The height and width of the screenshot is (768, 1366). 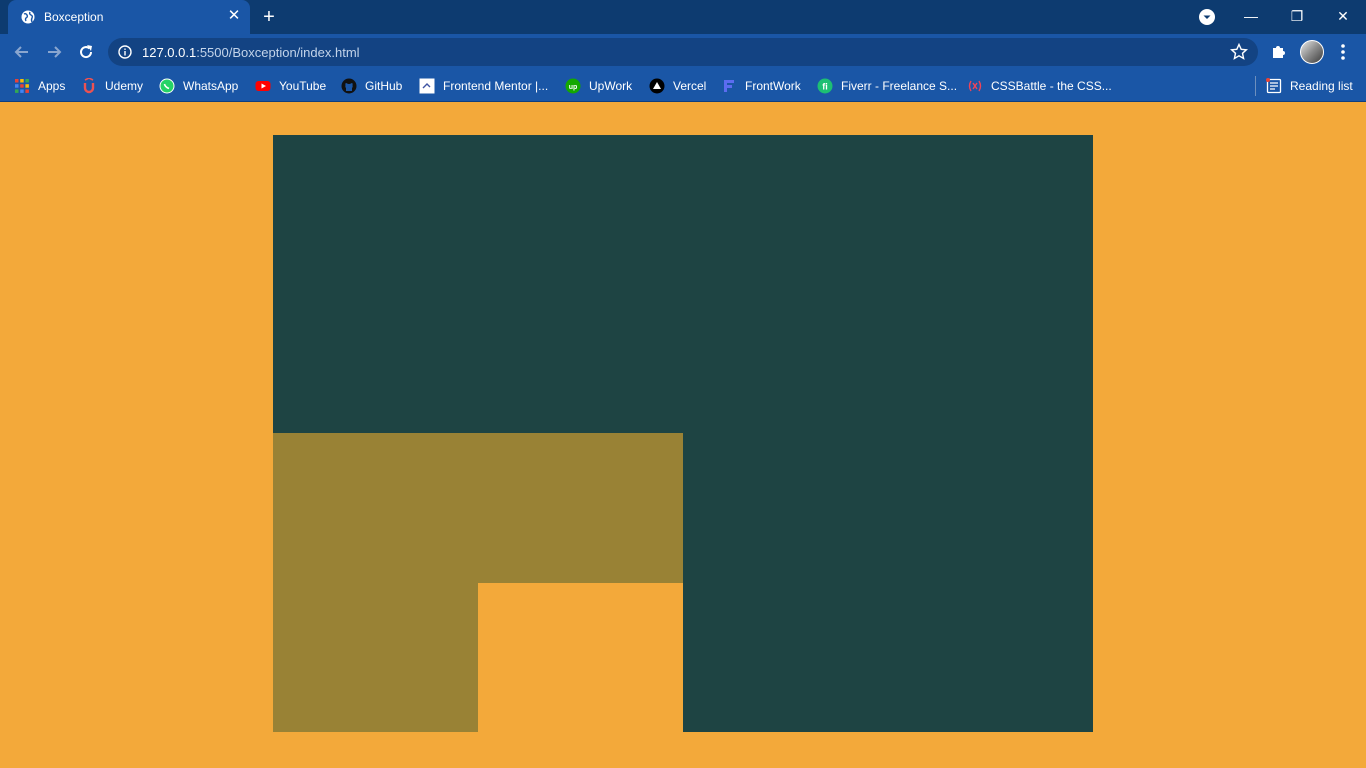 I want to click on site-info-icon, so click(x=125, y=52).